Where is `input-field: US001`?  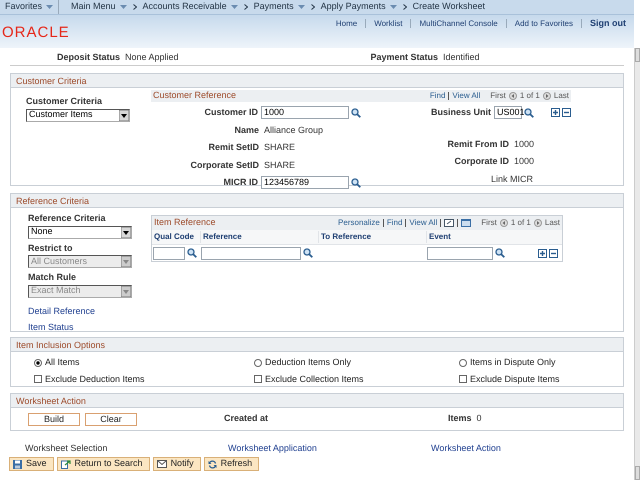 input-field: US001 is located at coordinates (508, 113).